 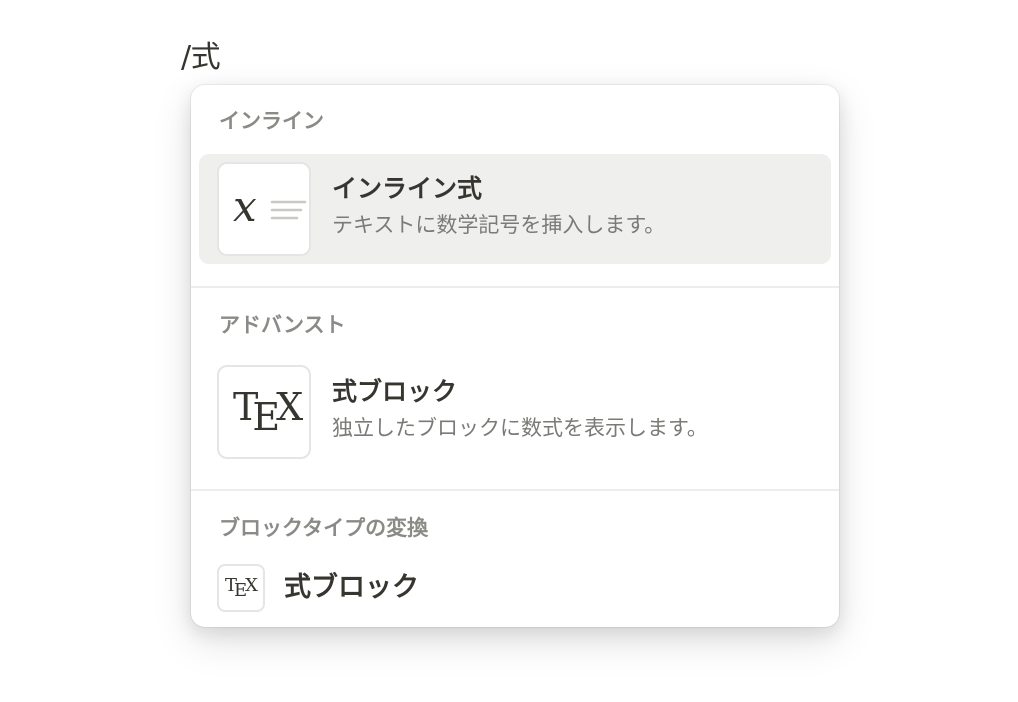 I want to click on section-header-advanced: アドバンスト, so click(x=282, y=325).